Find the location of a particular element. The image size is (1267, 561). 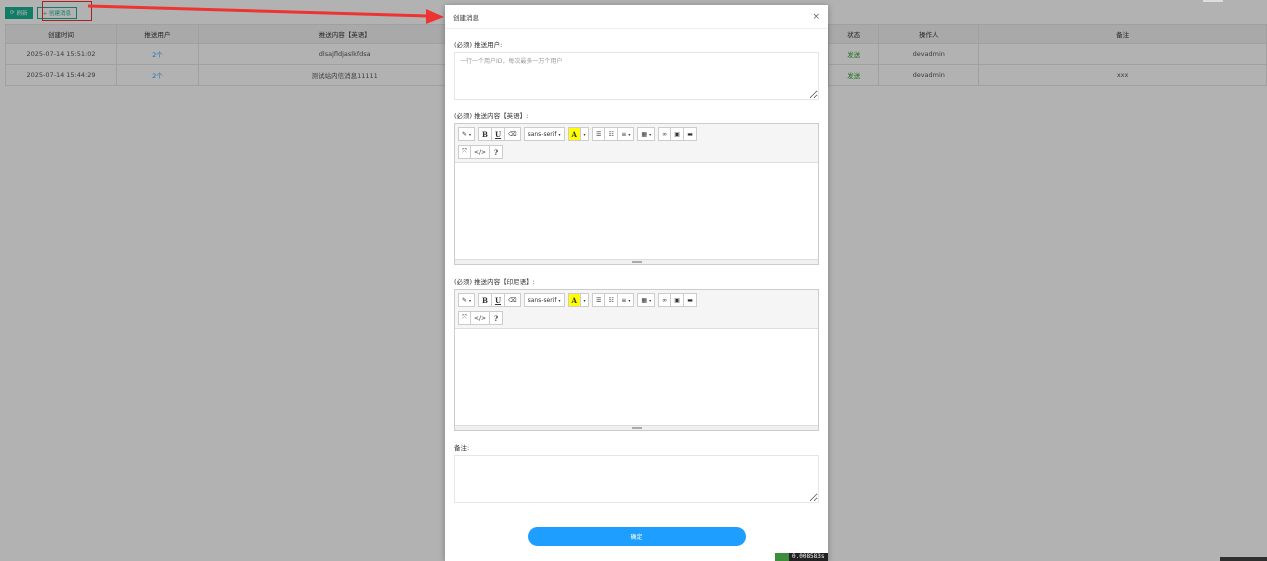

top-right-chip is located at coordinates (1213, 1).